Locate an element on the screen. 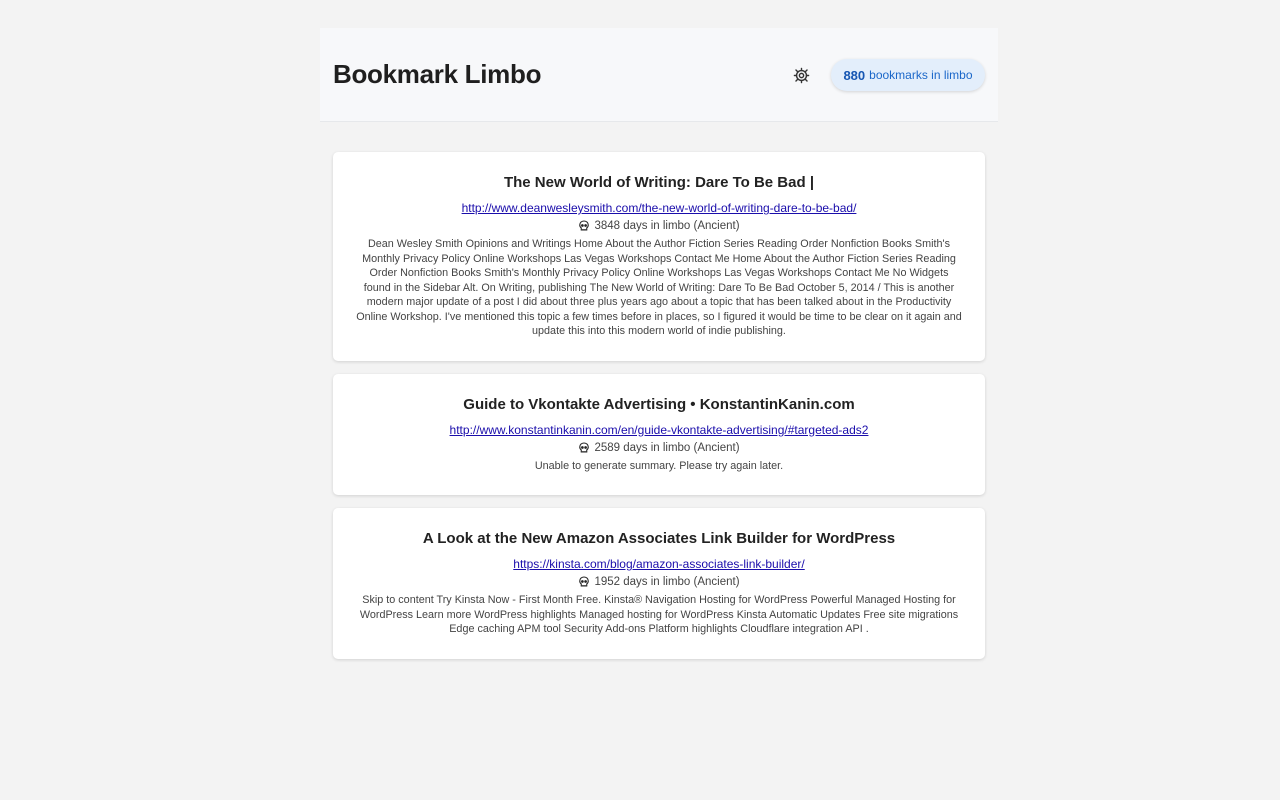 The image size is (1280, 800). gear-icon is located at coordinates (801, 75).